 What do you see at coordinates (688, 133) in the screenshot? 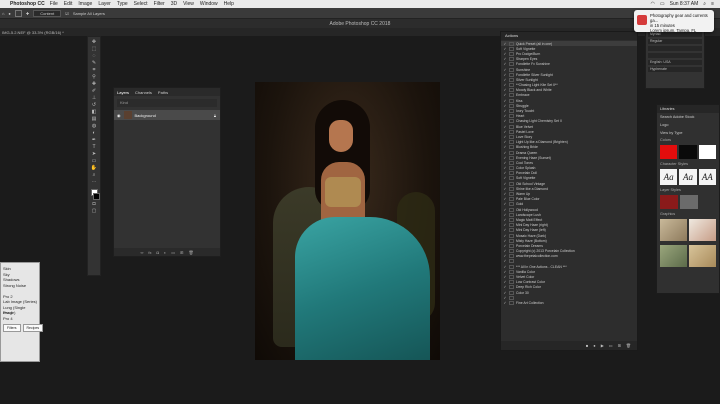
I see `view-by-type: View by Type` at bounding box center [688, 133].